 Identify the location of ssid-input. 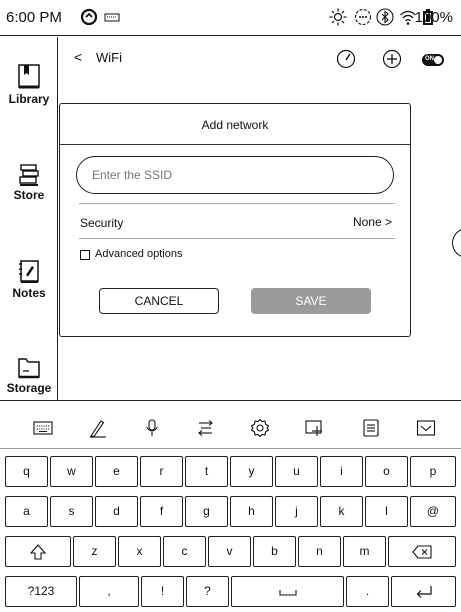
(235, 175).